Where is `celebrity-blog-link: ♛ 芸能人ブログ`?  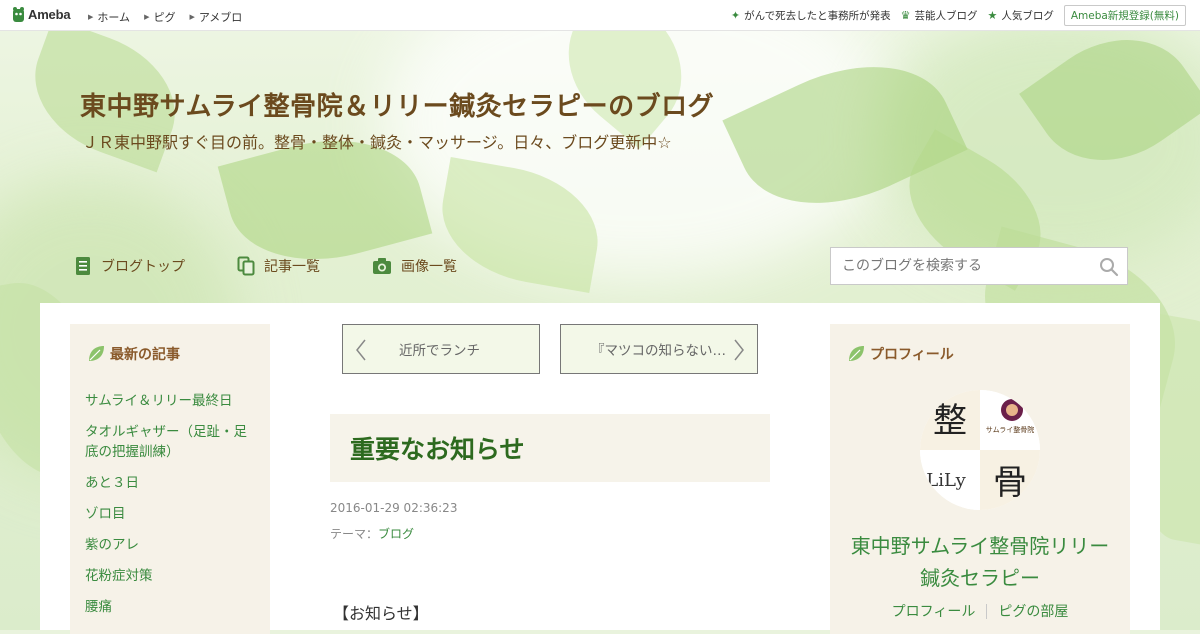 celebrity-blog-link: ♛ 芸能人ブログ is located at coordinates (939, 15).